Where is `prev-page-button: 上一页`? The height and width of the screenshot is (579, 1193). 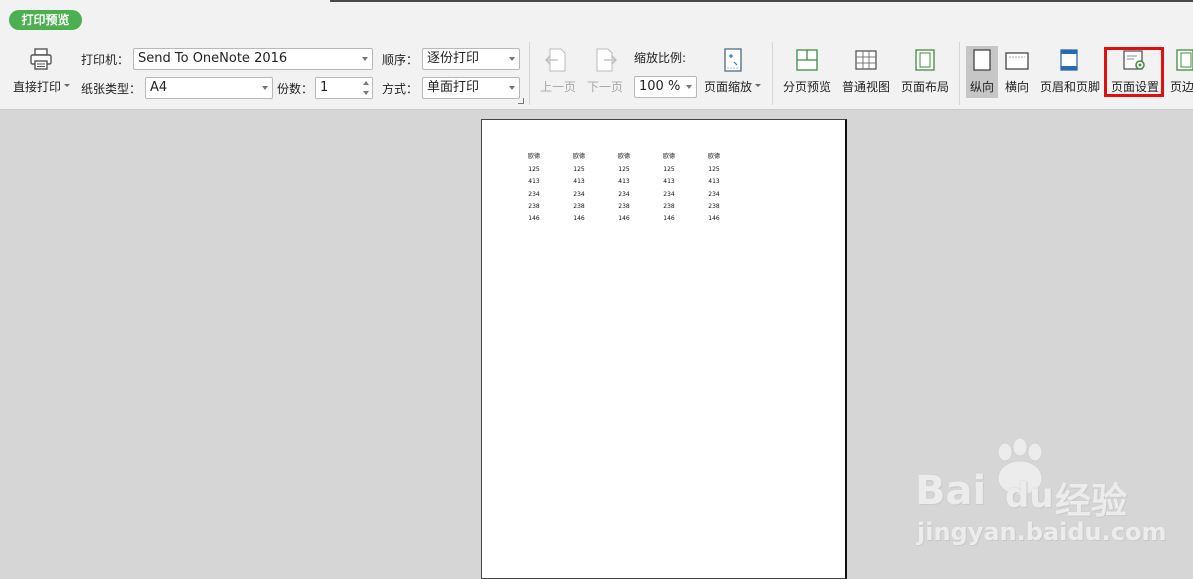 prev-page-button: 上一页 is located at coordinates (558, 86).